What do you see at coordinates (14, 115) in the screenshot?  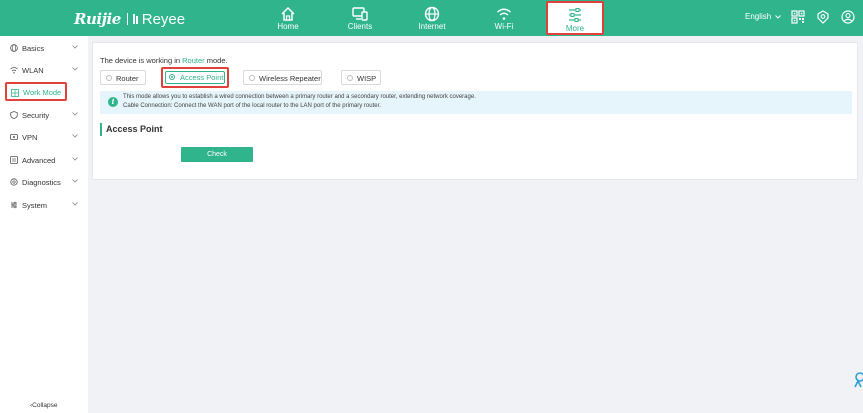 I see `shield-icon` at bounding box center [14, 115].